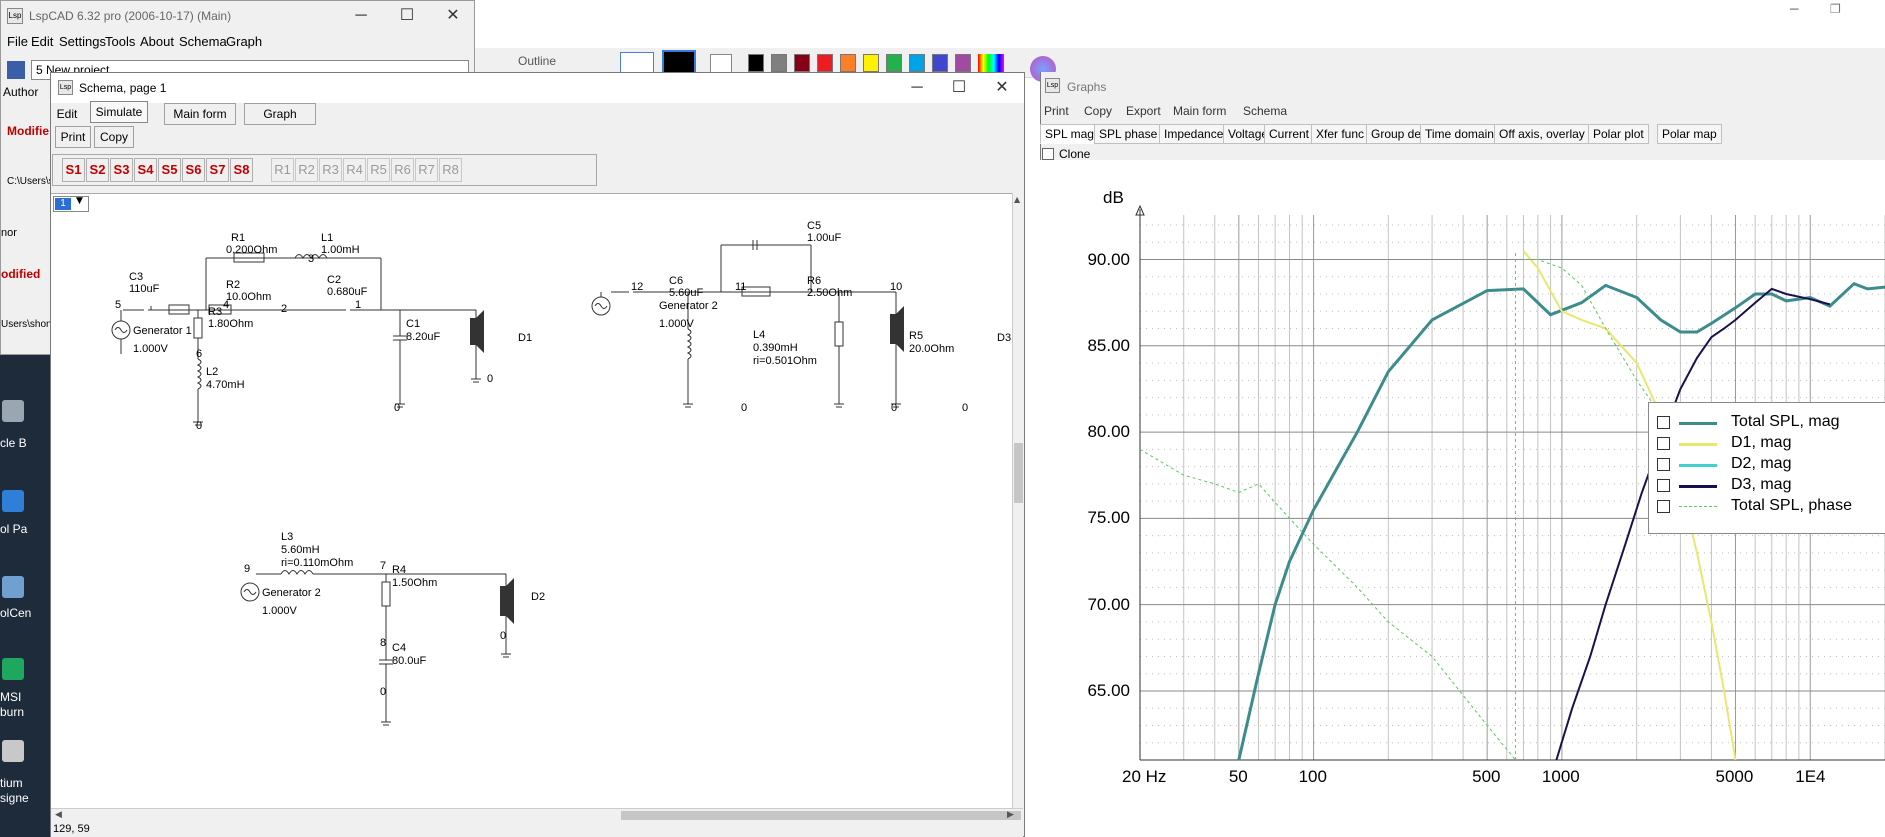 The height and width of the screenshot is (837, 1885). What do you see at coordinates (282, 170) in the screenshot?
I see `response-button-r1: R1` at bounding box center [282, 170].